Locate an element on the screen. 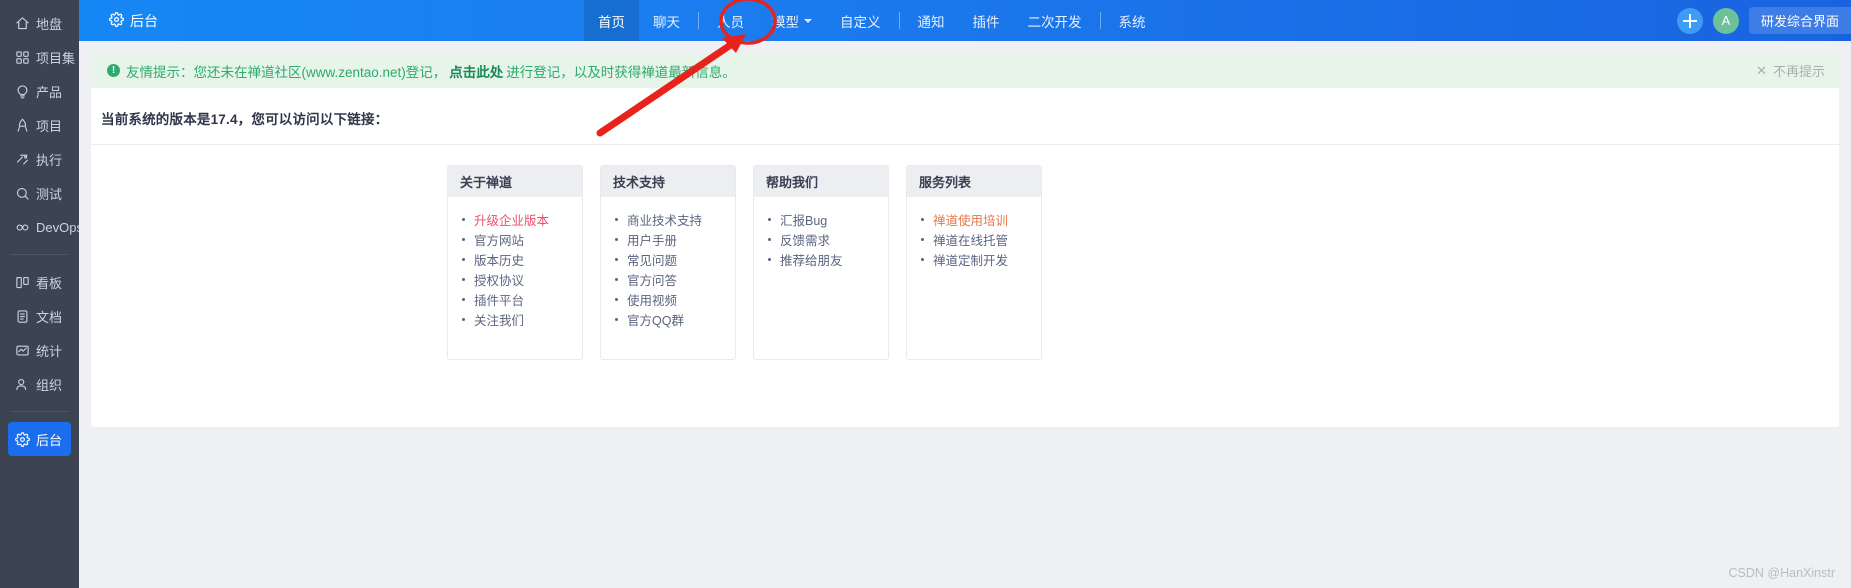 The width and height of the screenshot is (1851, 588). link-card-item-label: 禅道定制开发 is located at coordinates (971, 260).